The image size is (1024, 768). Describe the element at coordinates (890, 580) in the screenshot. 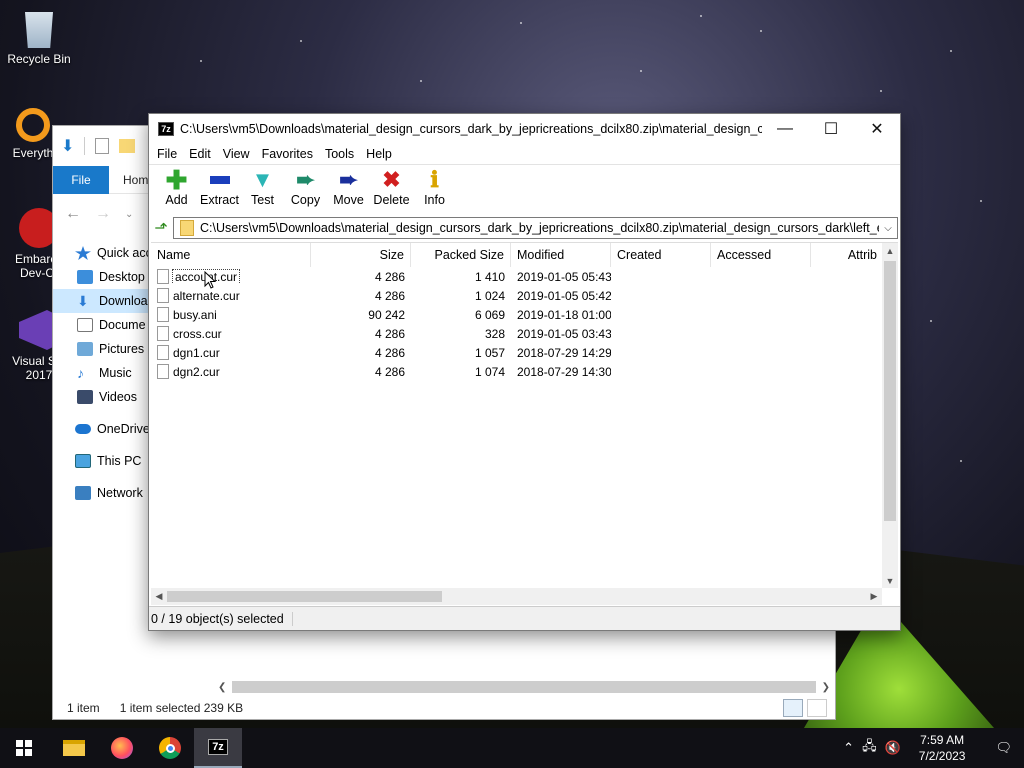

I see `scroll-down-icon: ▼` at that location.